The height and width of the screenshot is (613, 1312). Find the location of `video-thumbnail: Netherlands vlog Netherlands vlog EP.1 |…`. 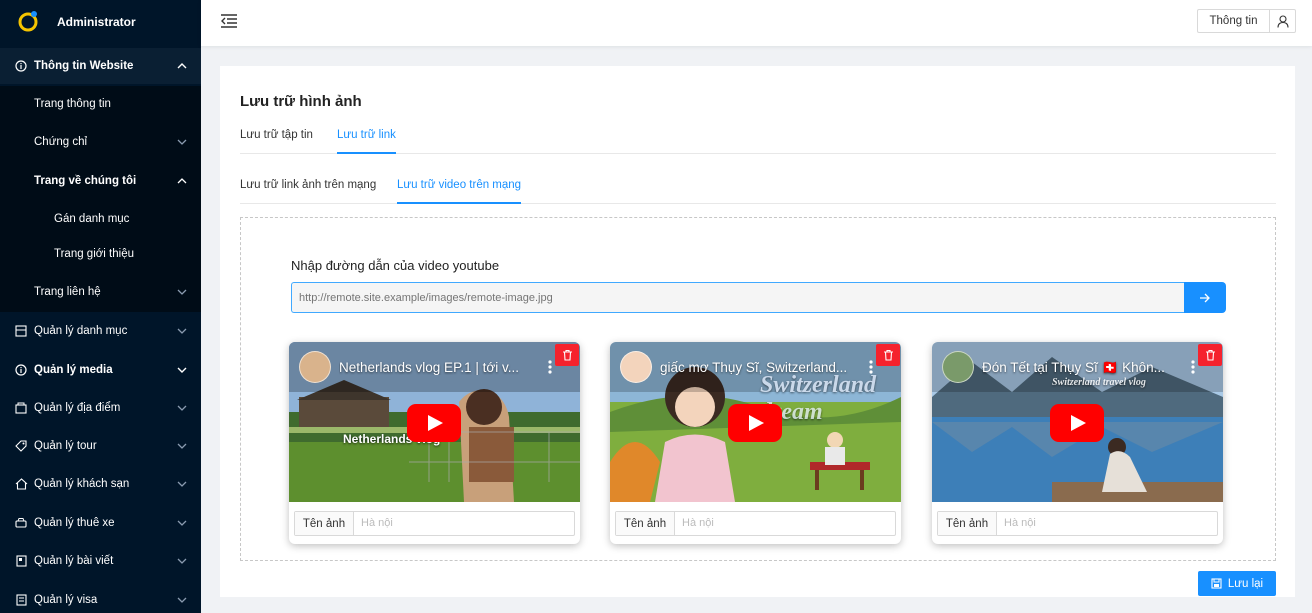

video-thumbnail: Netherlands vlog Netherlands vlog EP.1 |… is located at coordinates (434, 422).